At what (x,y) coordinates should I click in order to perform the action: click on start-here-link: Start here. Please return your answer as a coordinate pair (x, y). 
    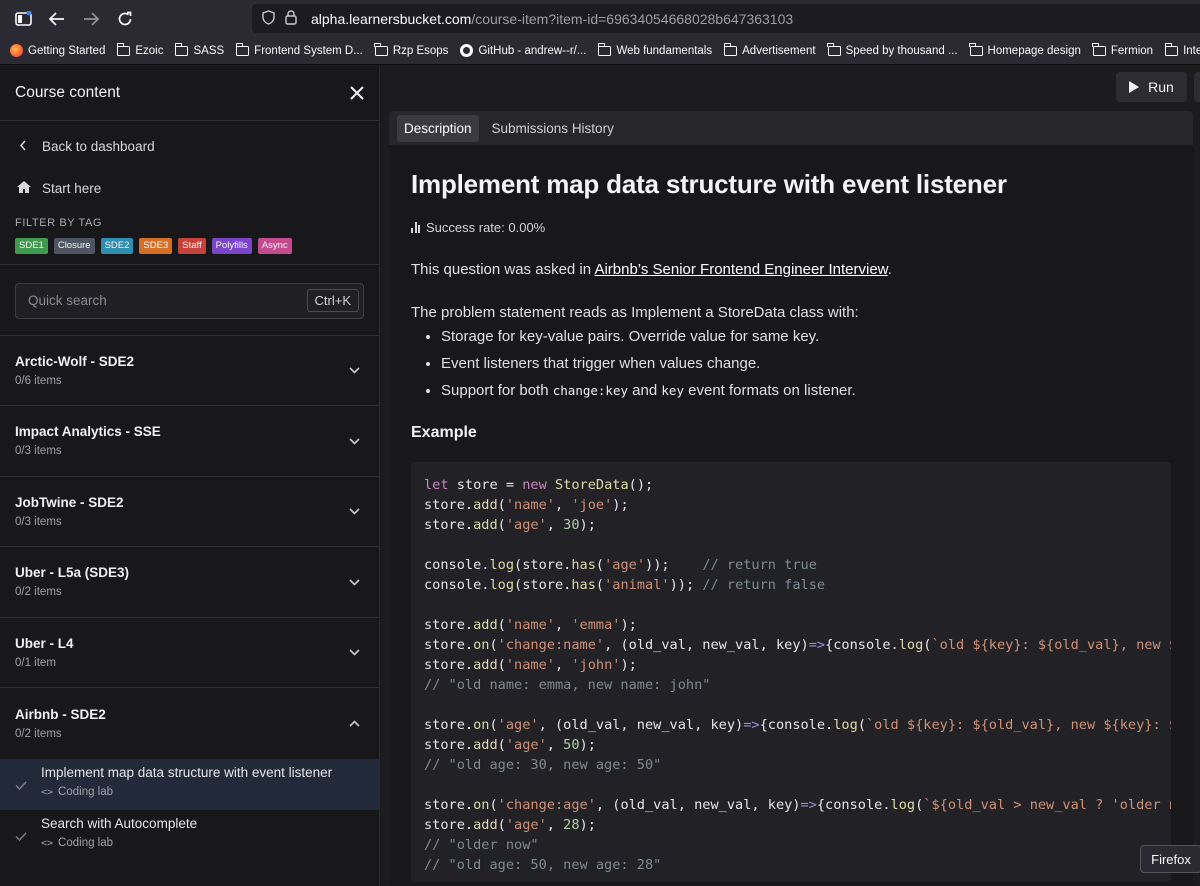
    Looking at the image, I should click on (189, 188).